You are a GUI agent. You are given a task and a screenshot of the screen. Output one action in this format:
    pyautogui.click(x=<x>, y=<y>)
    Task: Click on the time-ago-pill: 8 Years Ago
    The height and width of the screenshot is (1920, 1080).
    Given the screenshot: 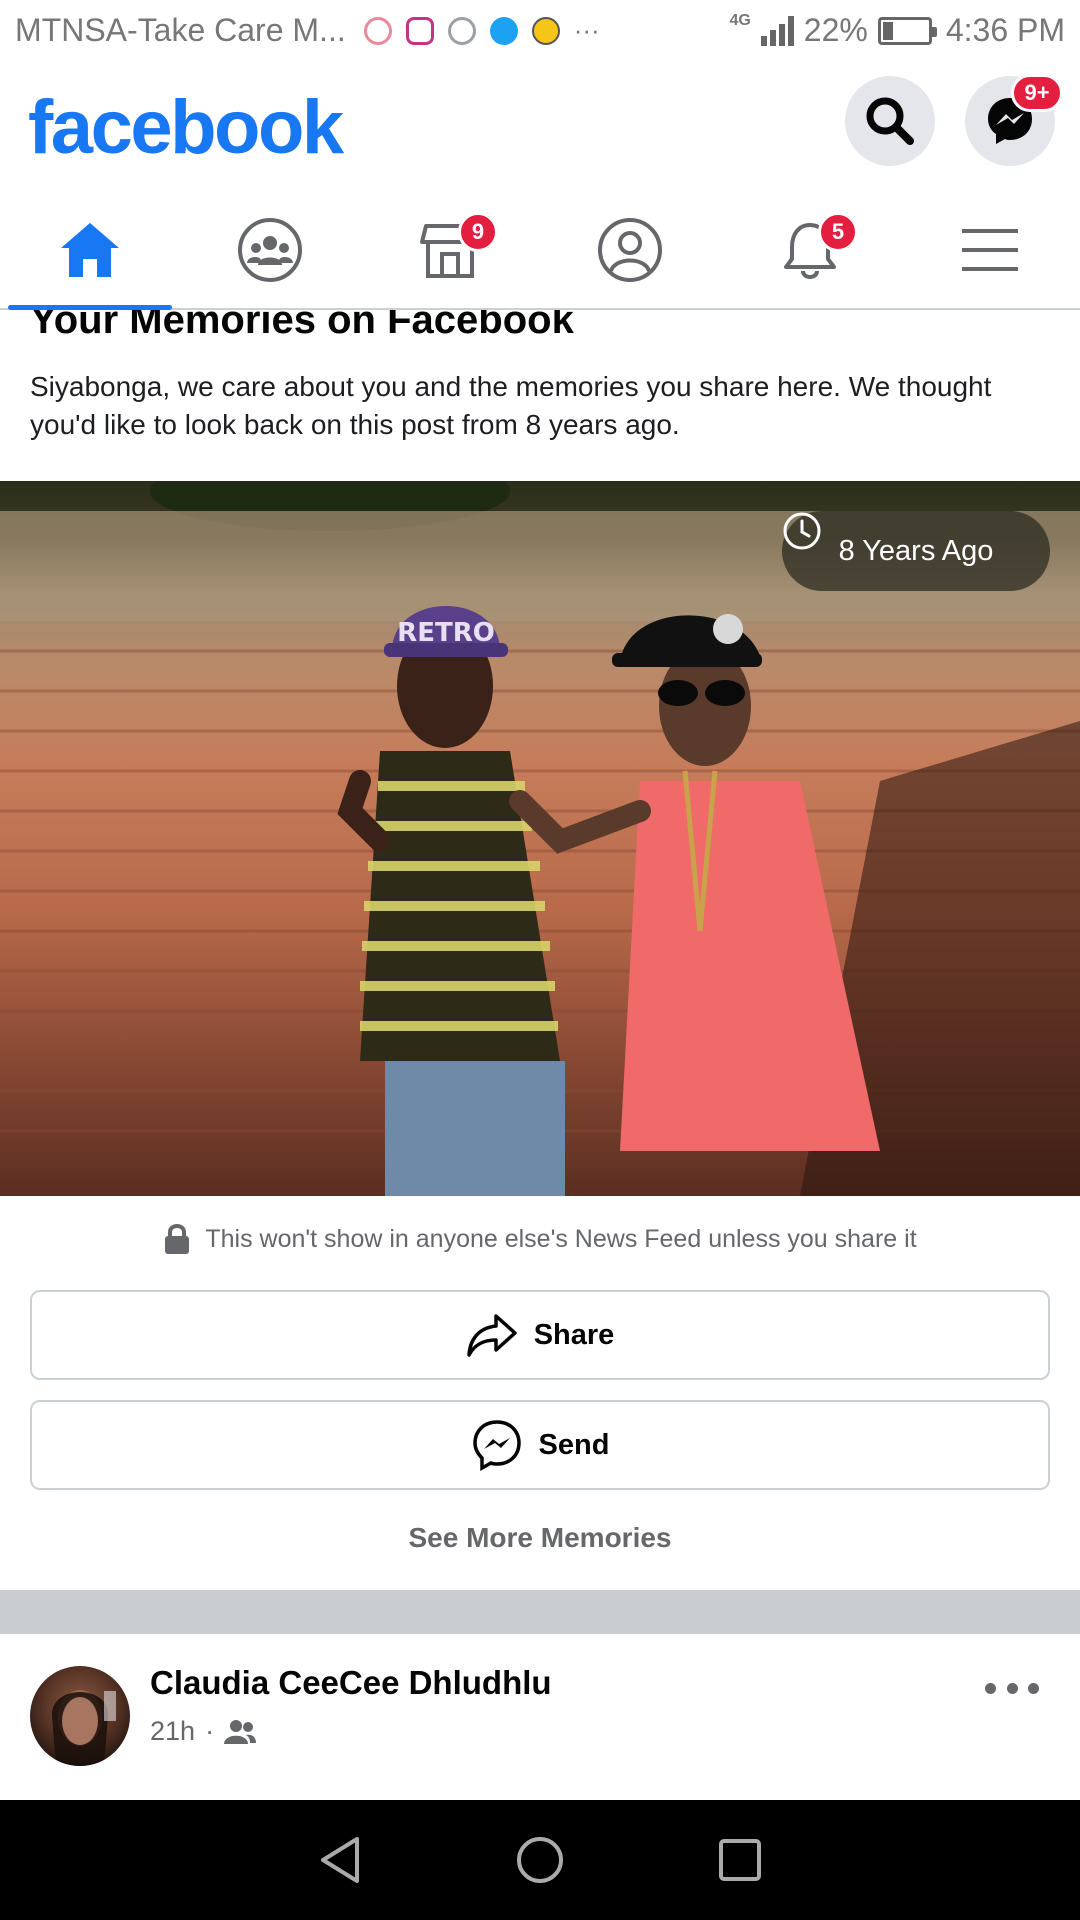 What is the action you would take?
    pyautogui.click(x=916, y=551)
    